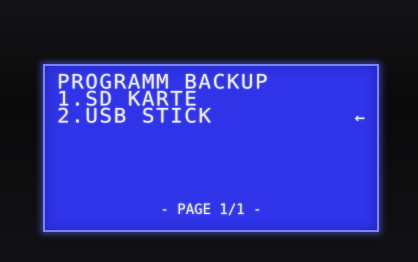 The width and height of the screenshot is (418, 262). I want to click on menu-item-usb-stick: 2.USB STICK, so click(135, 116).